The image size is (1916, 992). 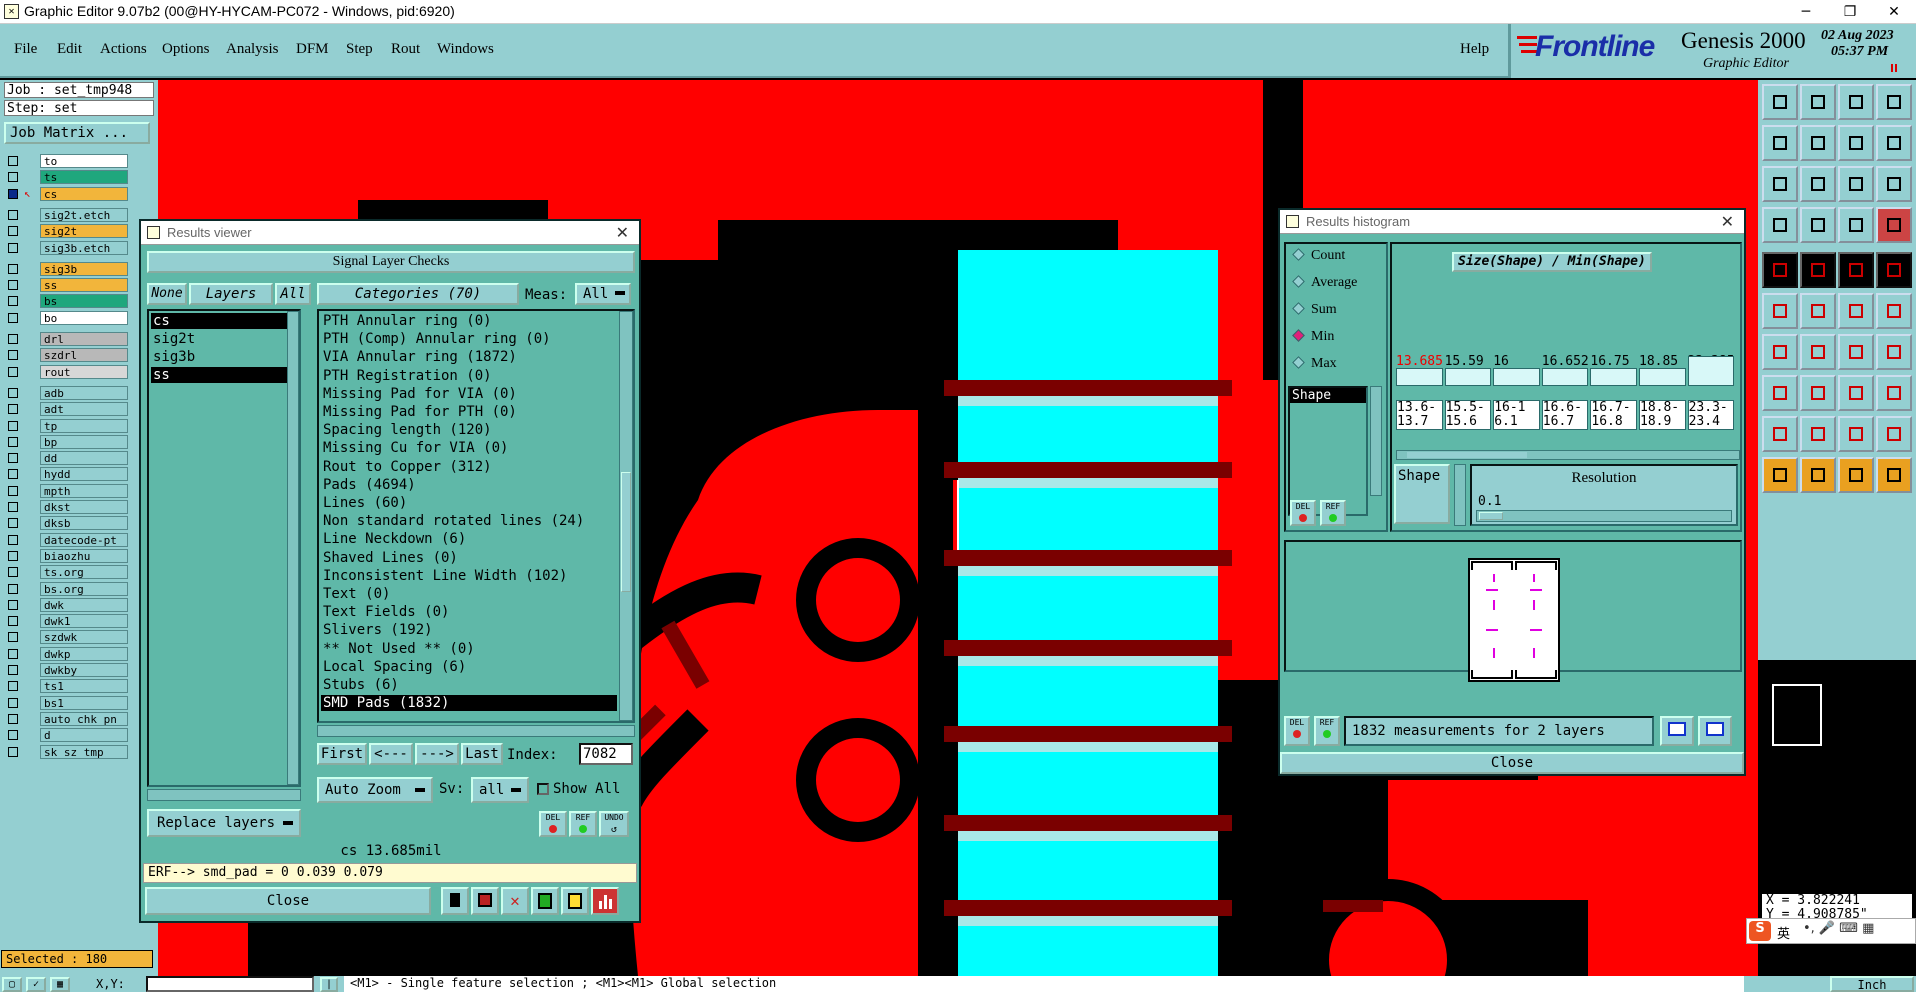 What do you see at coordinates (469, 430) in the screenshot?
I see `category-item: Spacing length (120)` at bounding box center [469, 430].